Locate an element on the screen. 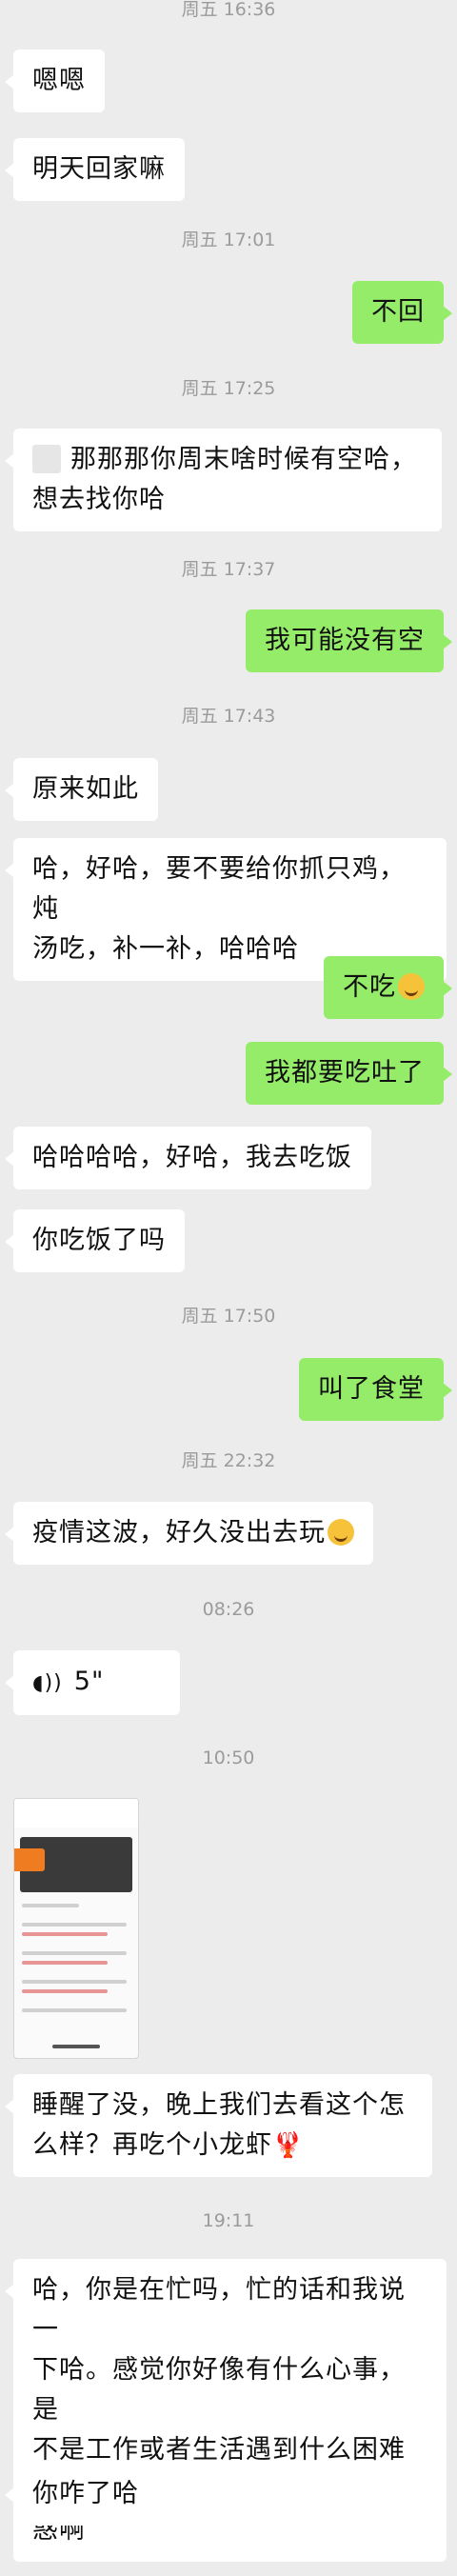  voice-duration: 5" is located at coordinates (89, 1681).